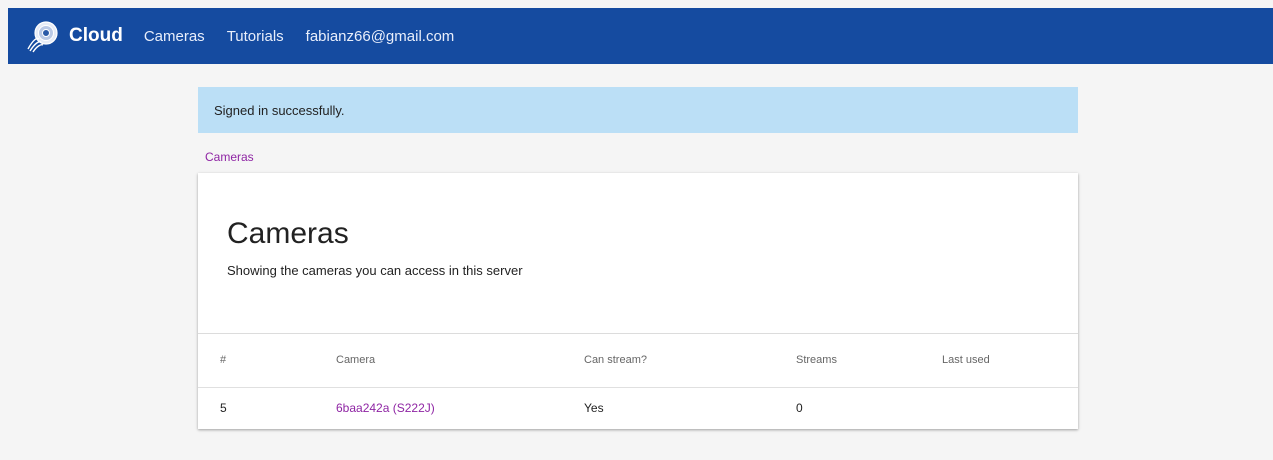 The width and height of the screenshot is (1273, 460). What do you see at coordinates (1010, 408) in the screenshot?
I see `cell-last-used` at bounding box center [1010, 408].